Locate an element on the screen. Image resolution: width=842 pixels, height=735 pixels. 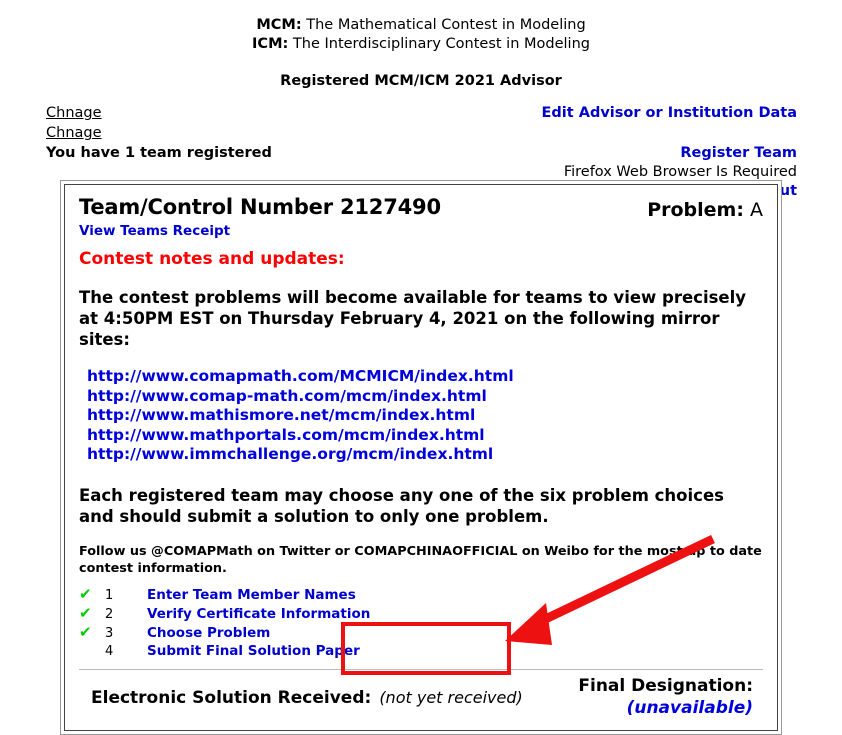
final-designation-label: Final Designation: is located at coordinates (665, 685).